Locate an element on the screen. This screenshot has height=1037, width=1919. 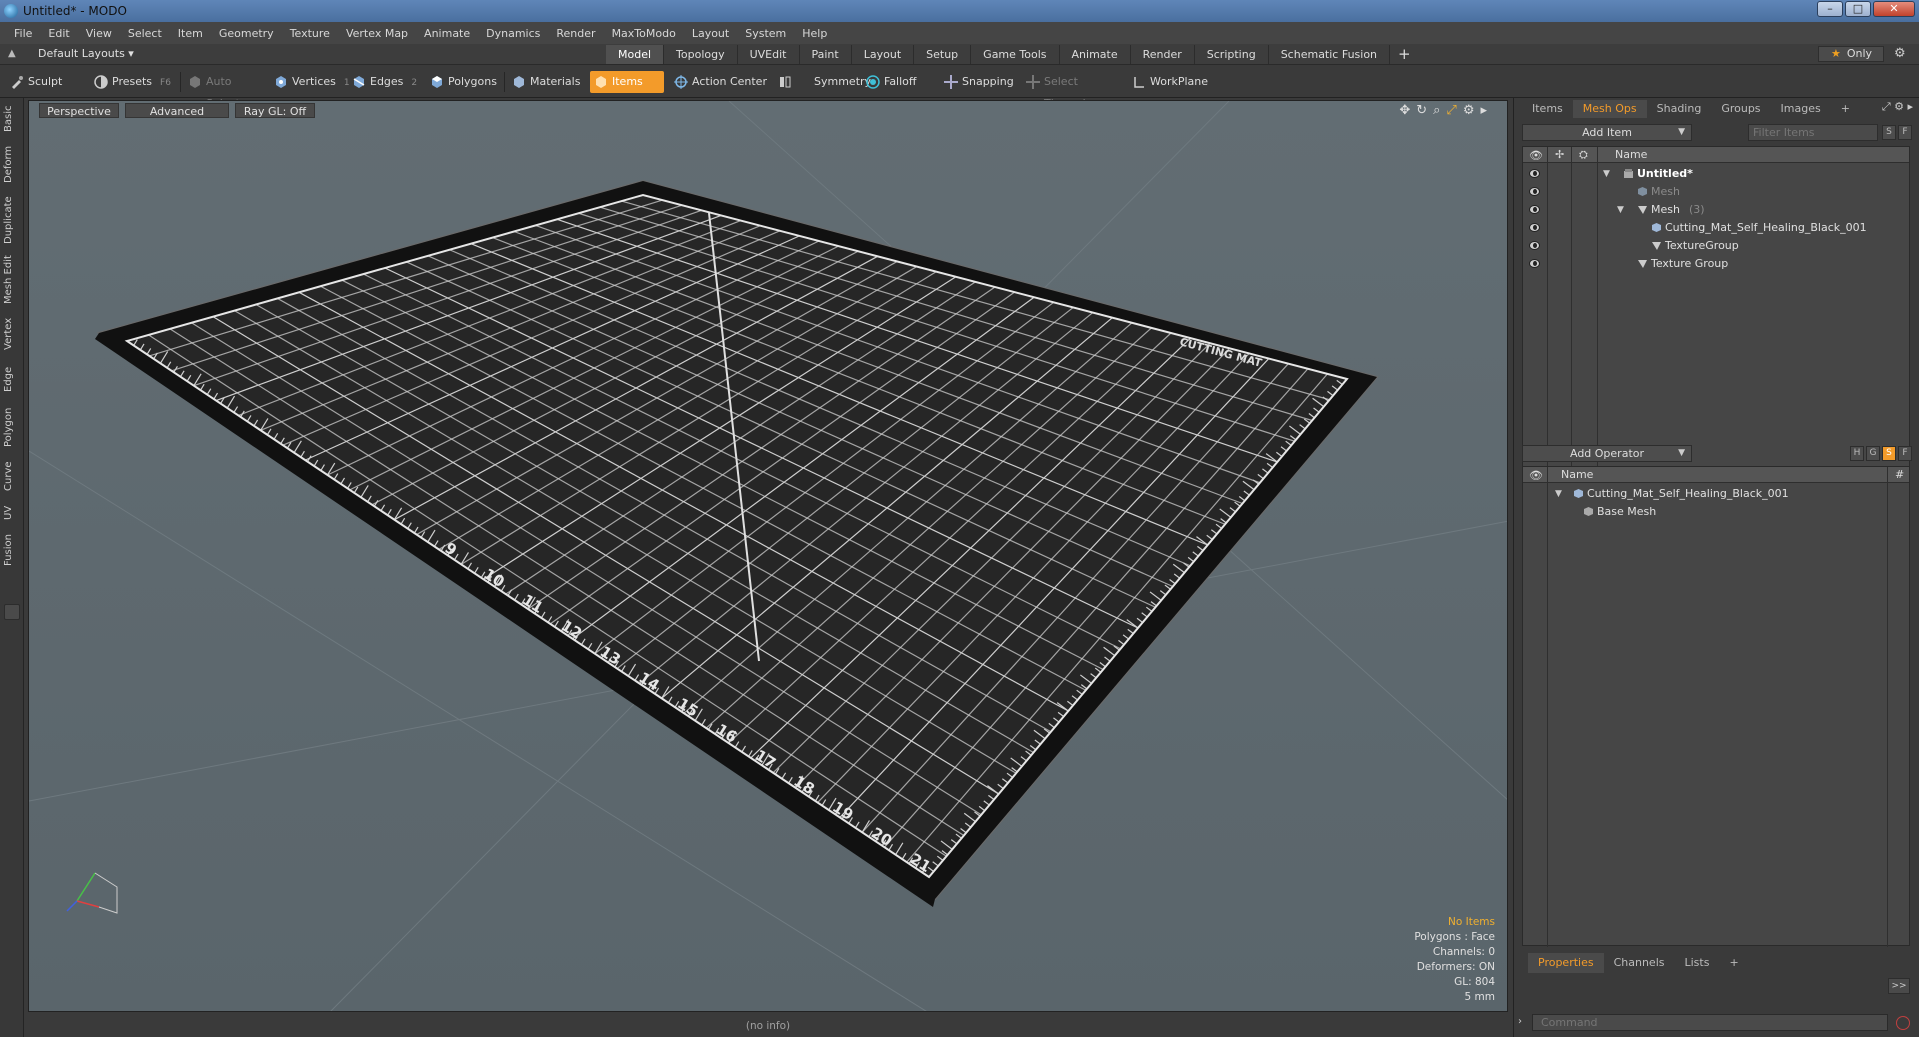
auto-select-button: Auto Select is located at coordinates (226, 90).